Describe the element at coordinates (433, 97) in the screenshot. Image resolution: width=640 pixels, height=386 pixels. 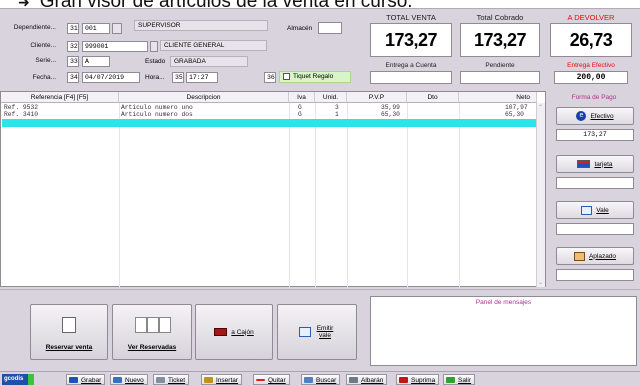
I see `col-header-dto: Dto` at that location.